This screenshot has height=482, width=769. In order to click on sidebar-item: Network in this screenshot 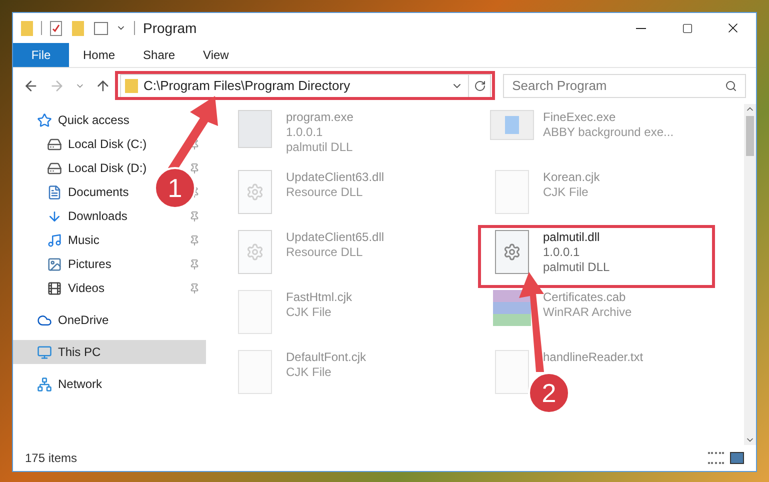, I will do `click(83, 384)`.